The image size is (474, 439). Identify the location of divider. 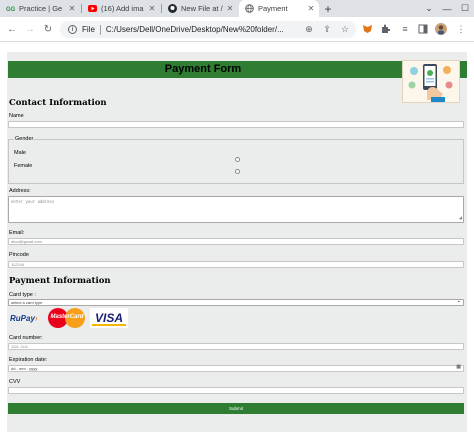
(100, 29).